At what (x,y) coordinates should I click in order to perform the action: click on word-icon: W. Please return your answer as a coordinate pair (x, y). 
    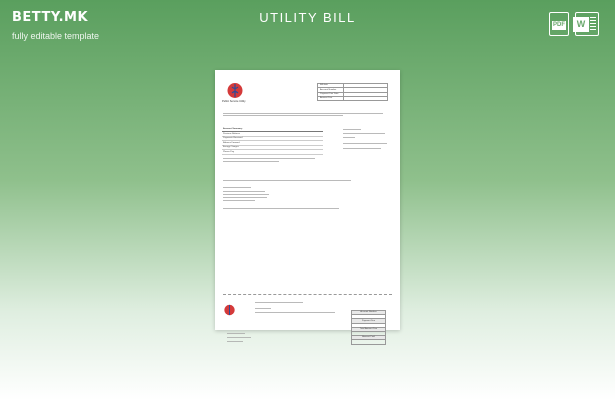
    Looking at the image, I should click on (586, 24).